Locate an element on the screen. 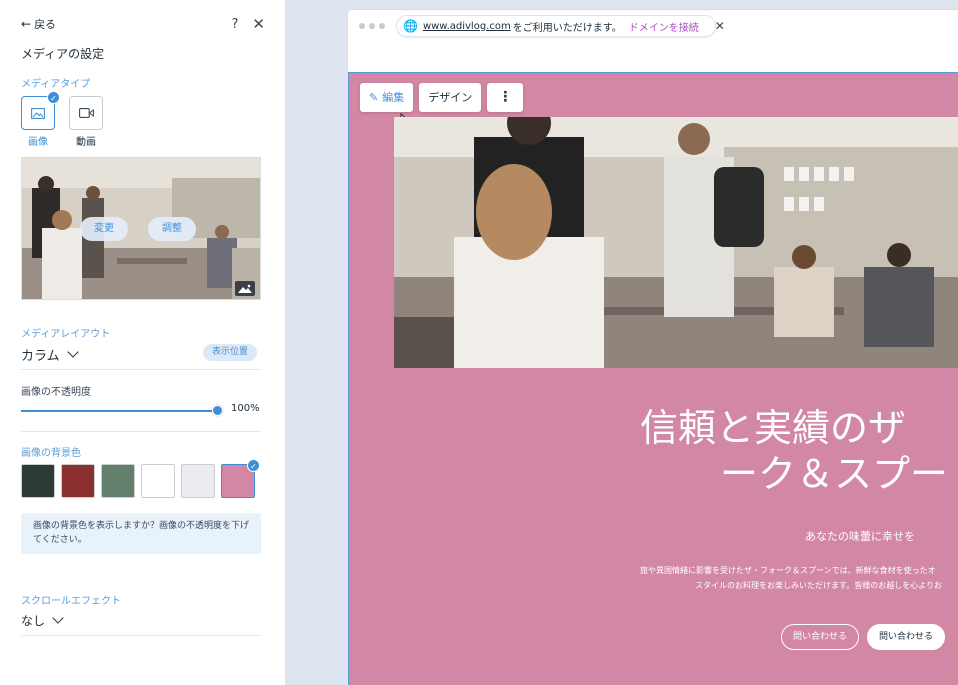 The width and height of the screenshot is (958, 685). opacity-slider-handle is located at coordinates (217, 410).